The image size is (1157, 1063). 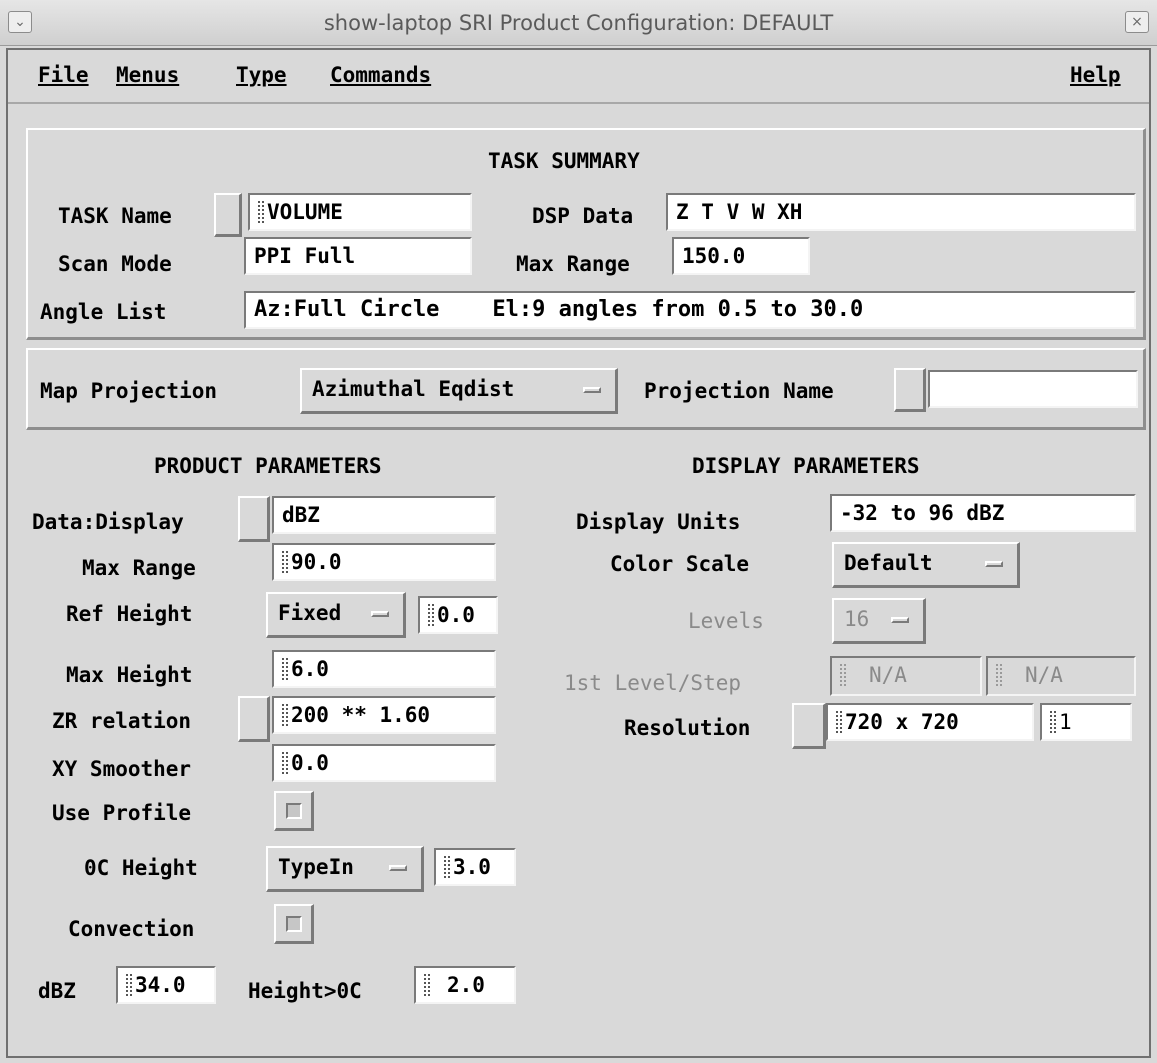 What do you see at coordinates (384, 763) in the screenshot?
I see `xy-smoother-field: 0.0` at bounding box center [384, 763].